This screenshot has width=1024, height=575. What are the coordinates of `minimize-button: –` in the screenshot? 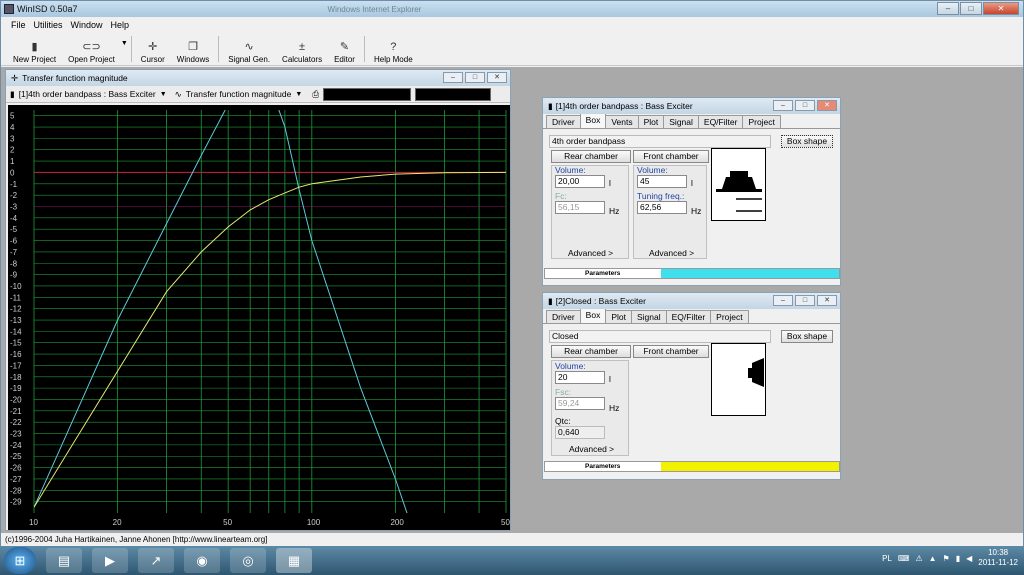 It's located at (948, 8).